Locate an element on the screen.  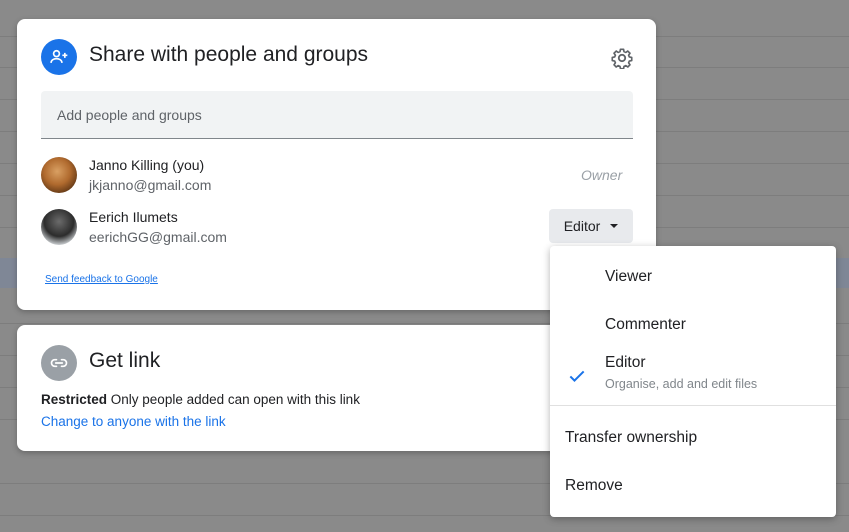
add-people-input is located at coordinates (337, 114).